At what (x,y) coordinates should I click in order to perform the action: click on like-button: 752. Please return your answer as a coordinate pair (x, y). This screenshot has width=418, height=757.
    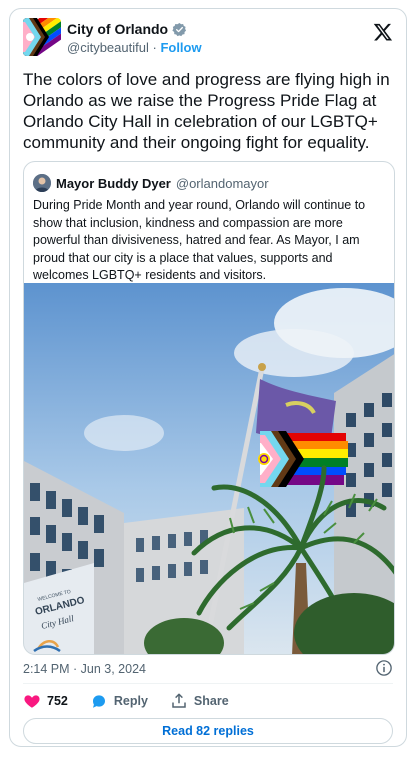
    Looking at the image, I should click on (45, 701).